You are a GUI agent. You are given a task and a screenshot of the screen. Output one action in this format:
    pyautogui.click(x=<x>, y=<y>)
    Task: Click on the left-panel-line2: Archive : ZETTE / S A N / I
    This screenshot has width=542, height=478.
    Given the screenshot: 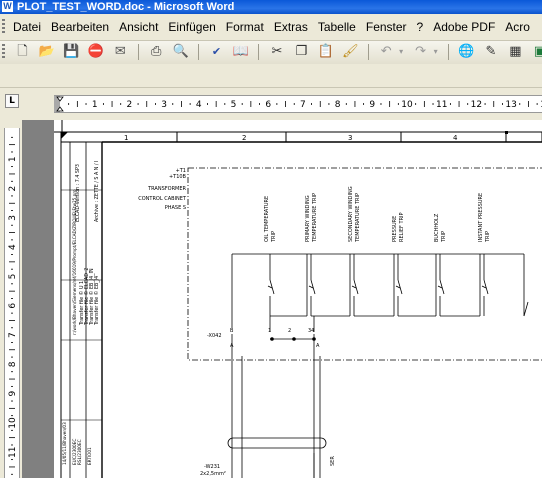 What is the action you would take?
    pyautogui.click(x=97, y=191)
    